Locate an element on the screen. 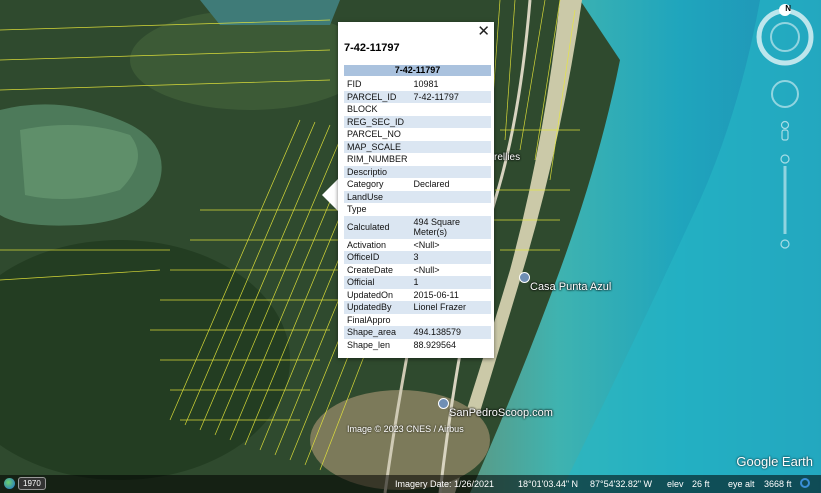 The width and height of the screenshot is (821, 493). attribute-key: REG_SEC_ID is located at coordinates (377, 121).